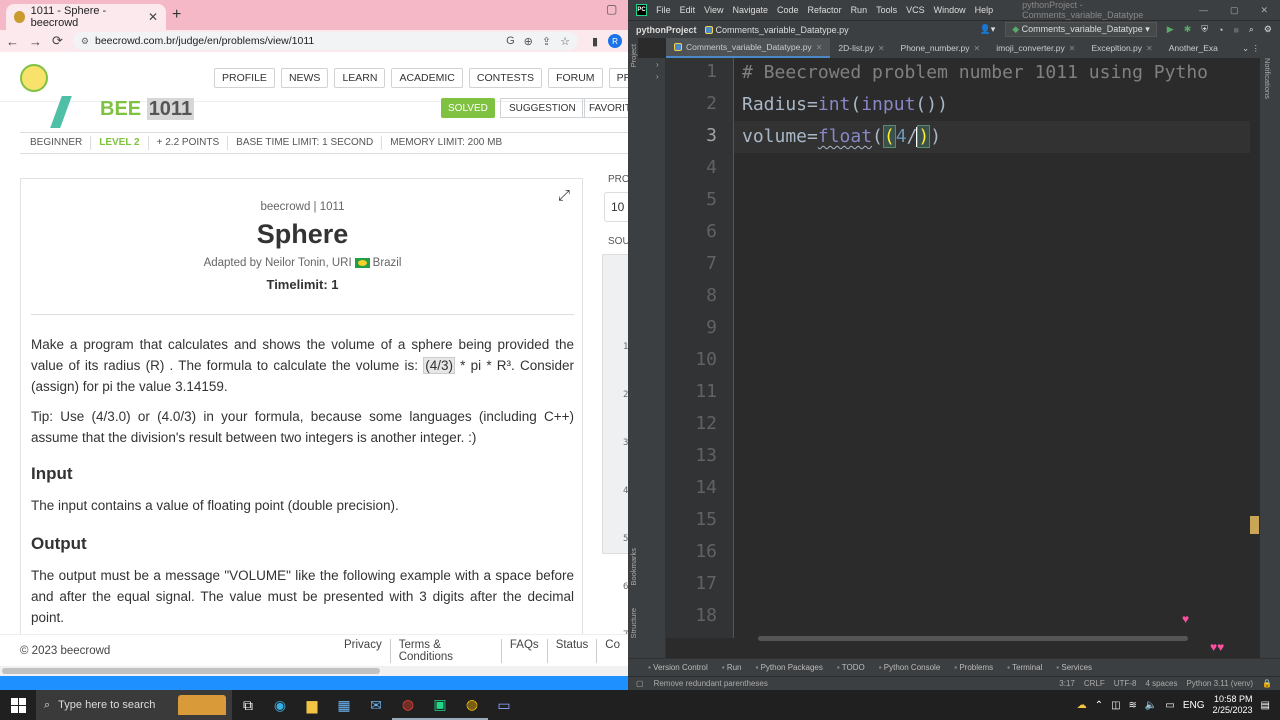  I want to click on footer-link-contact: Co, so click(612, 650).